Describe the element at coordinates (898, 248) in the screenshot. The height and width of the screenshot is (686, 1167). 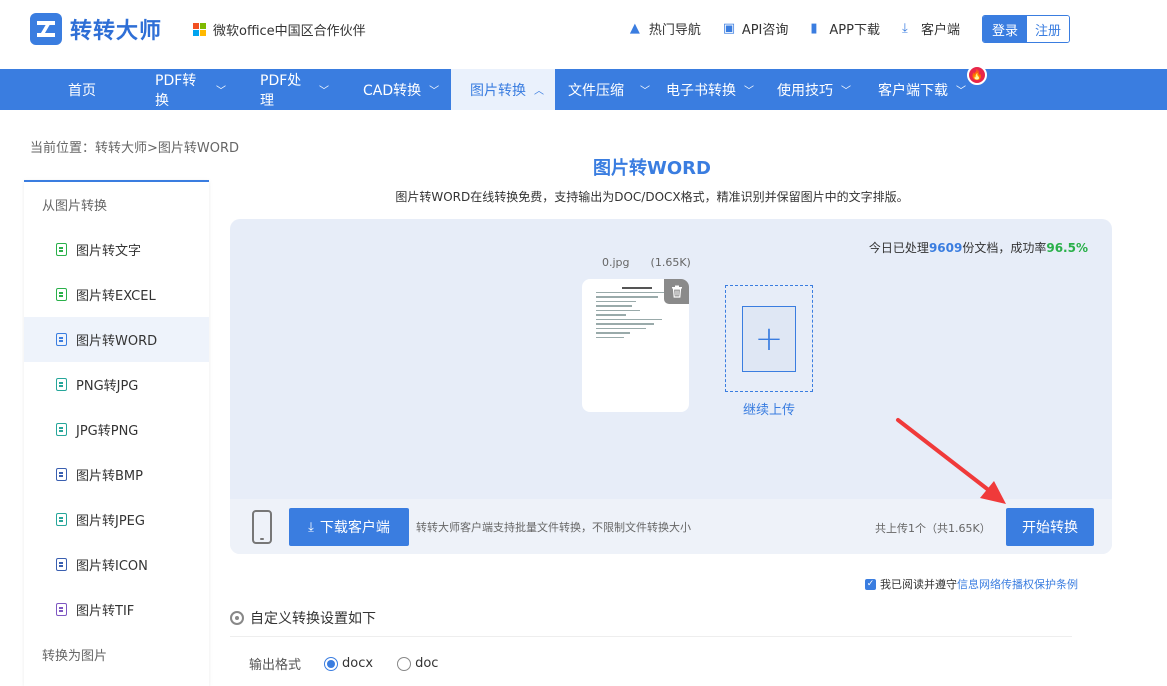
I see `stats-prefix: 今日已处理` at that location.